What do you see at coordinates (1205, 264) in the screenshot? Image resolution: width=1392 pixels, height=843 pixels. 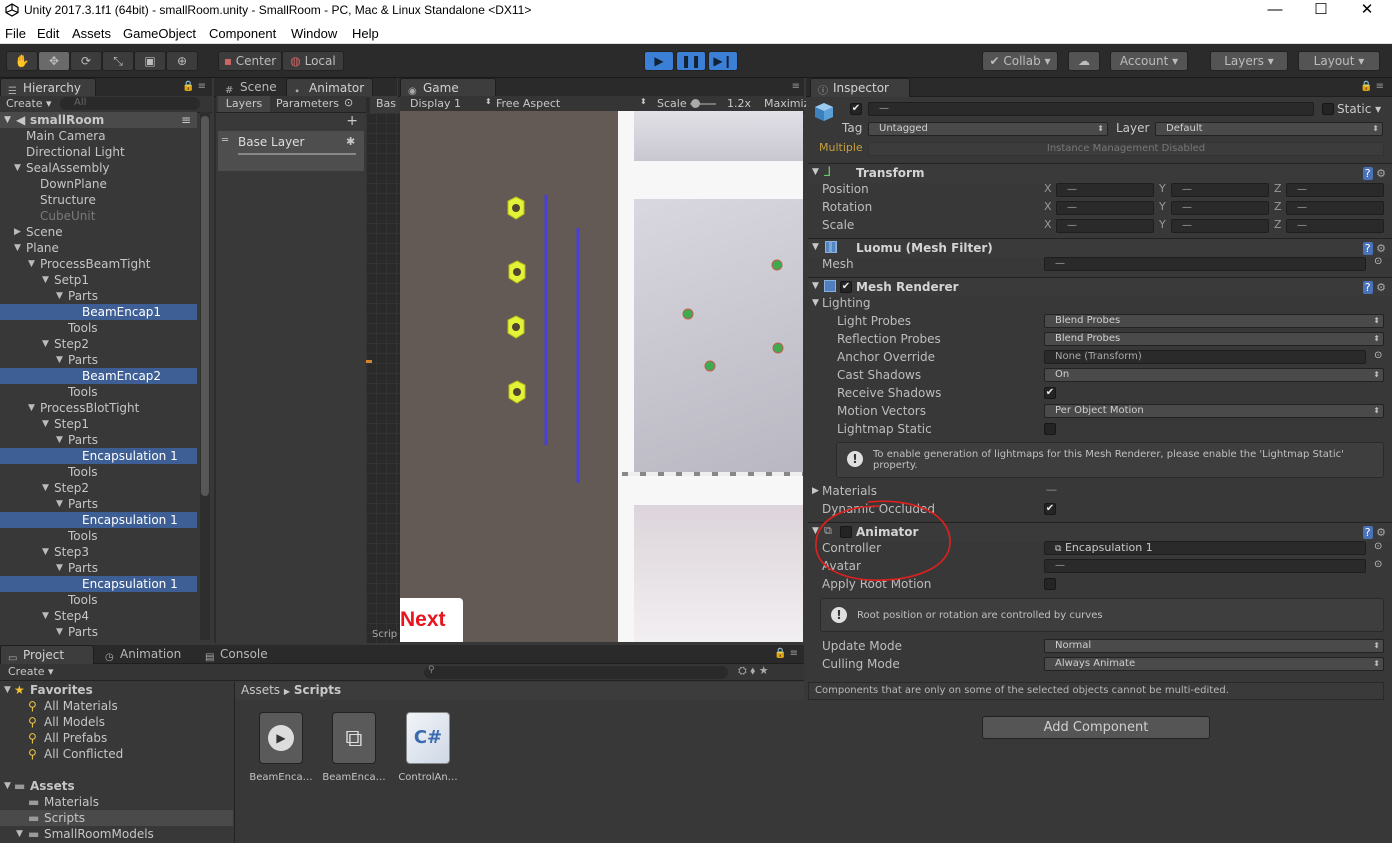 I see `mesh-field: —` at bounding box center [1205, 264].